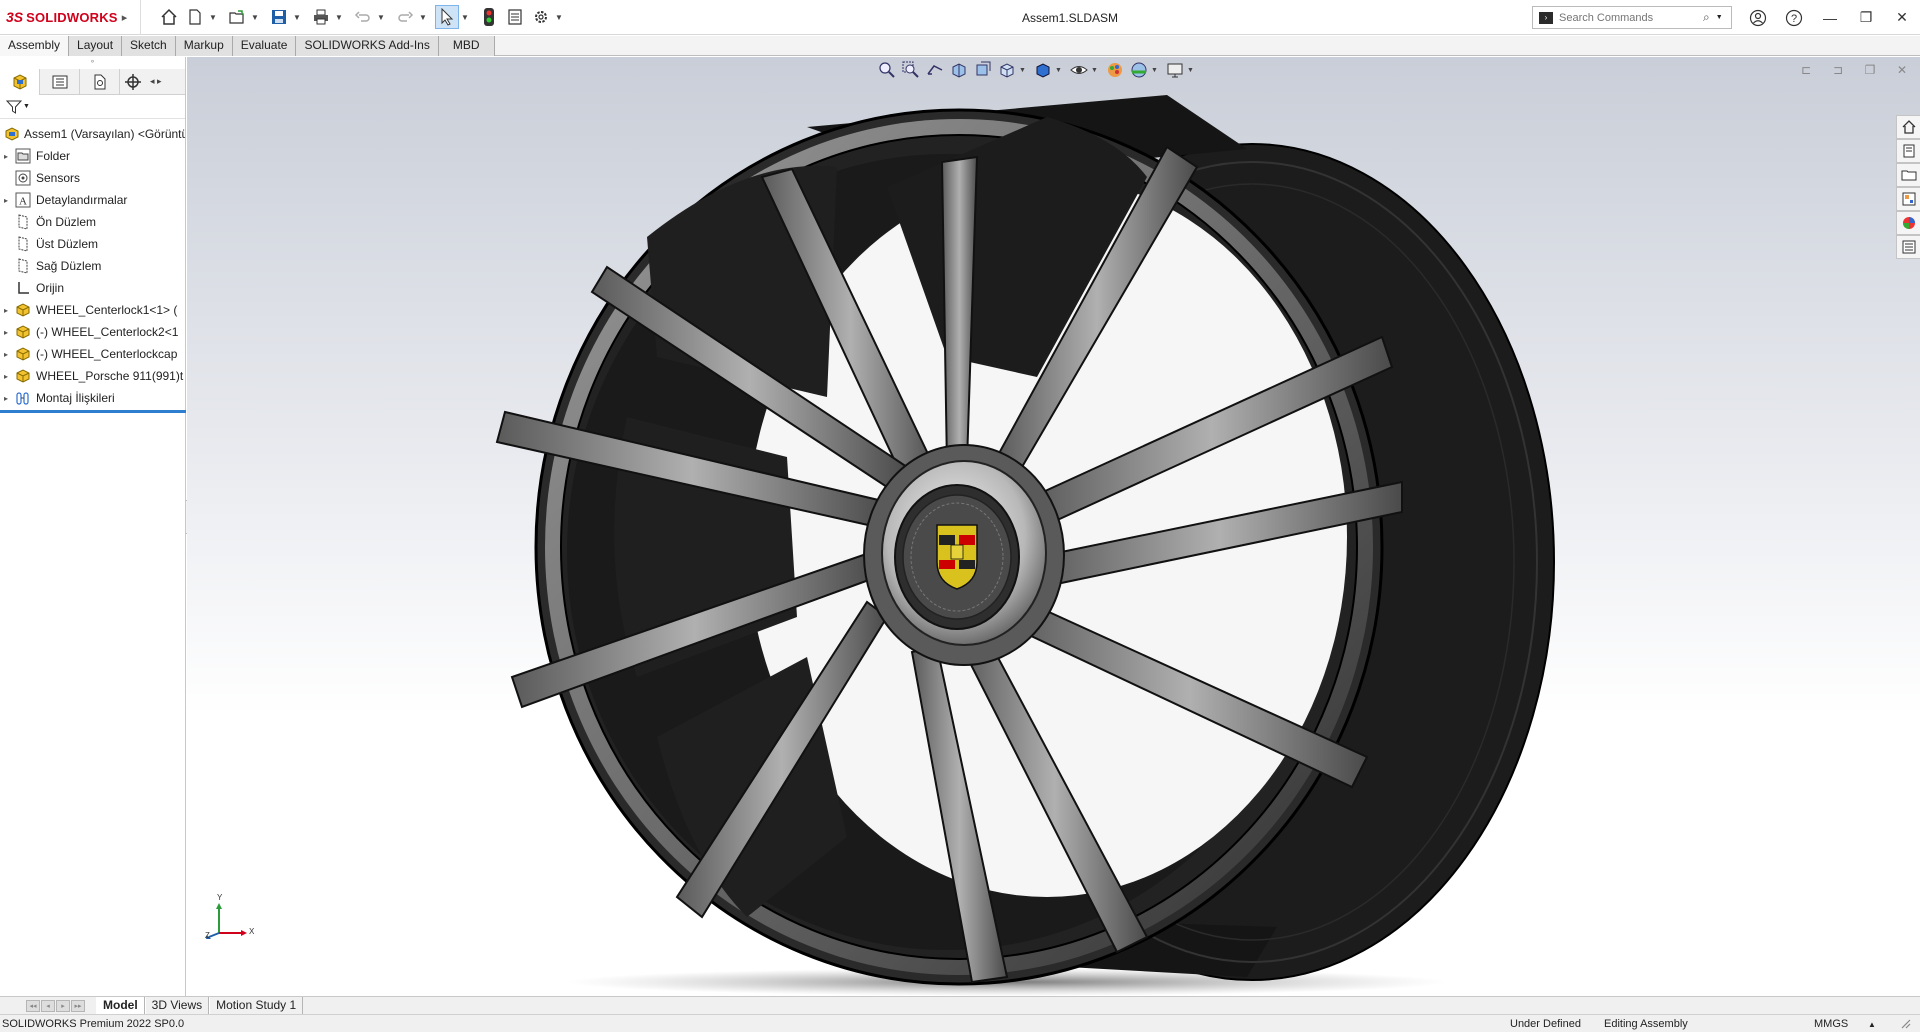  What do you see at coordinates (1139, 70) in the screenshot?
I see `apply-scene-icon` at bounding box center [1139, 70].